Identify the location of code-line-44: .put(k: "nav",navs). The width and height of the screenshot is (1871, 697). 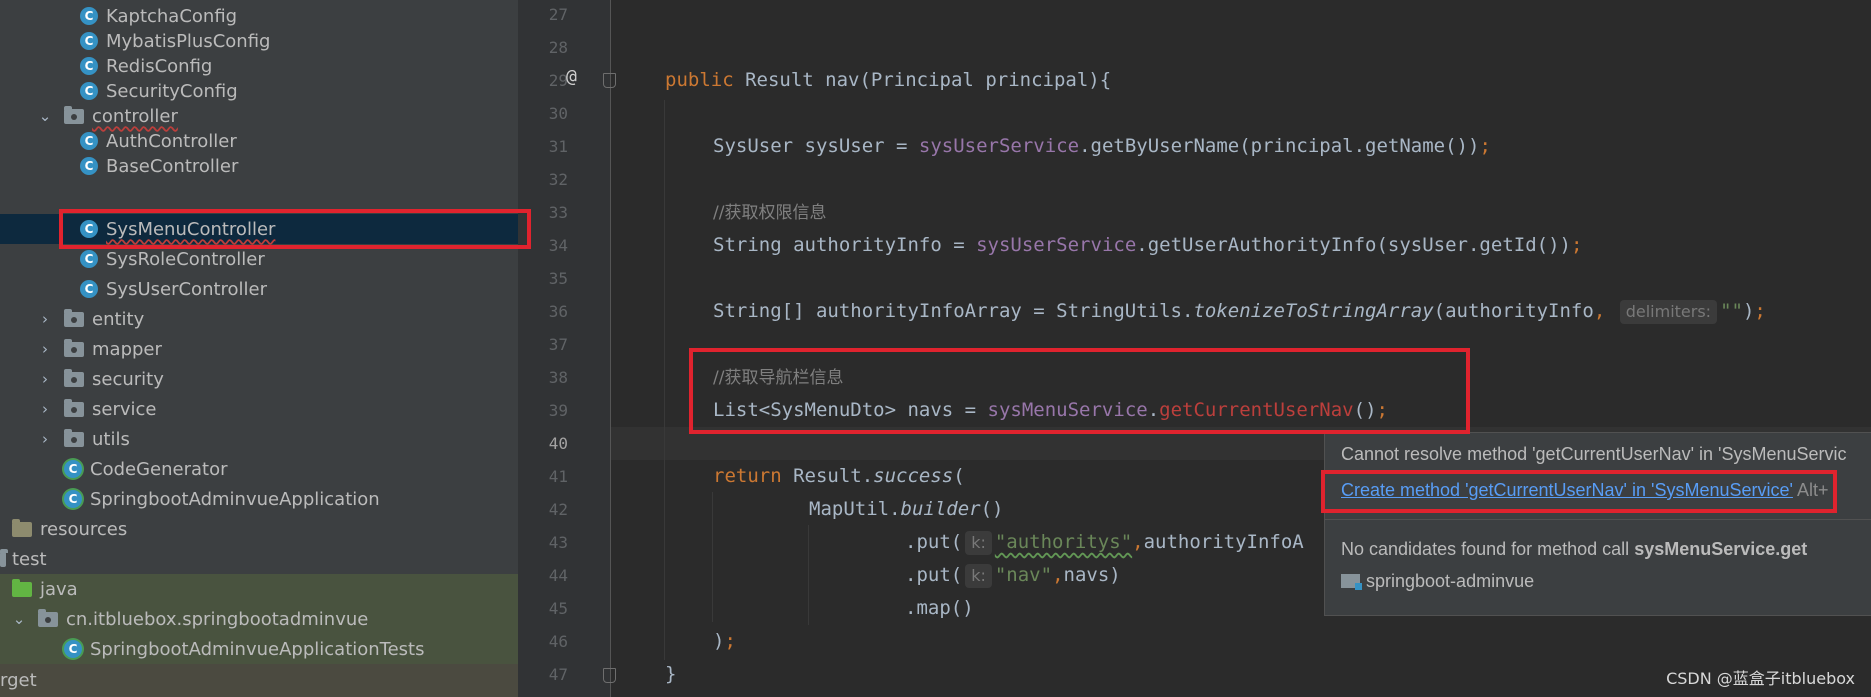
(1013, 575).